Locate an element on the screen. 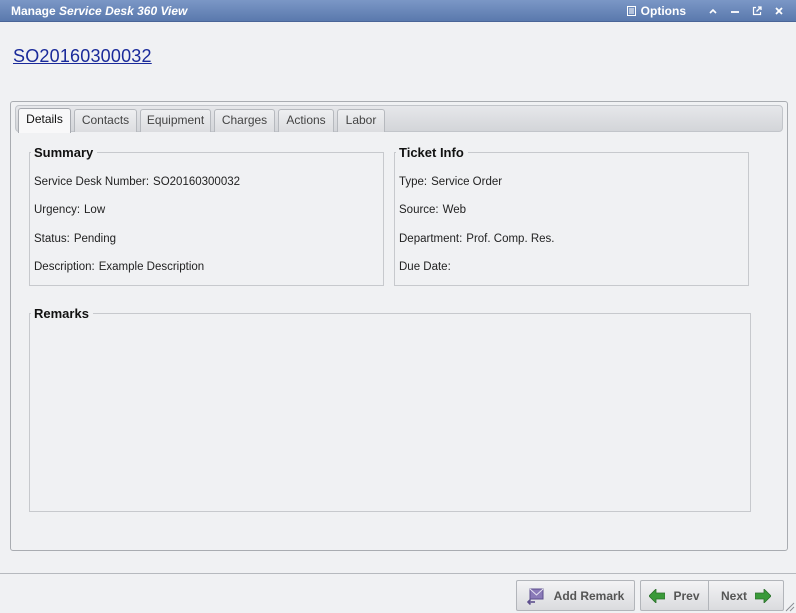  description-field: Description: Example Description is located at coordinates (119, 267).